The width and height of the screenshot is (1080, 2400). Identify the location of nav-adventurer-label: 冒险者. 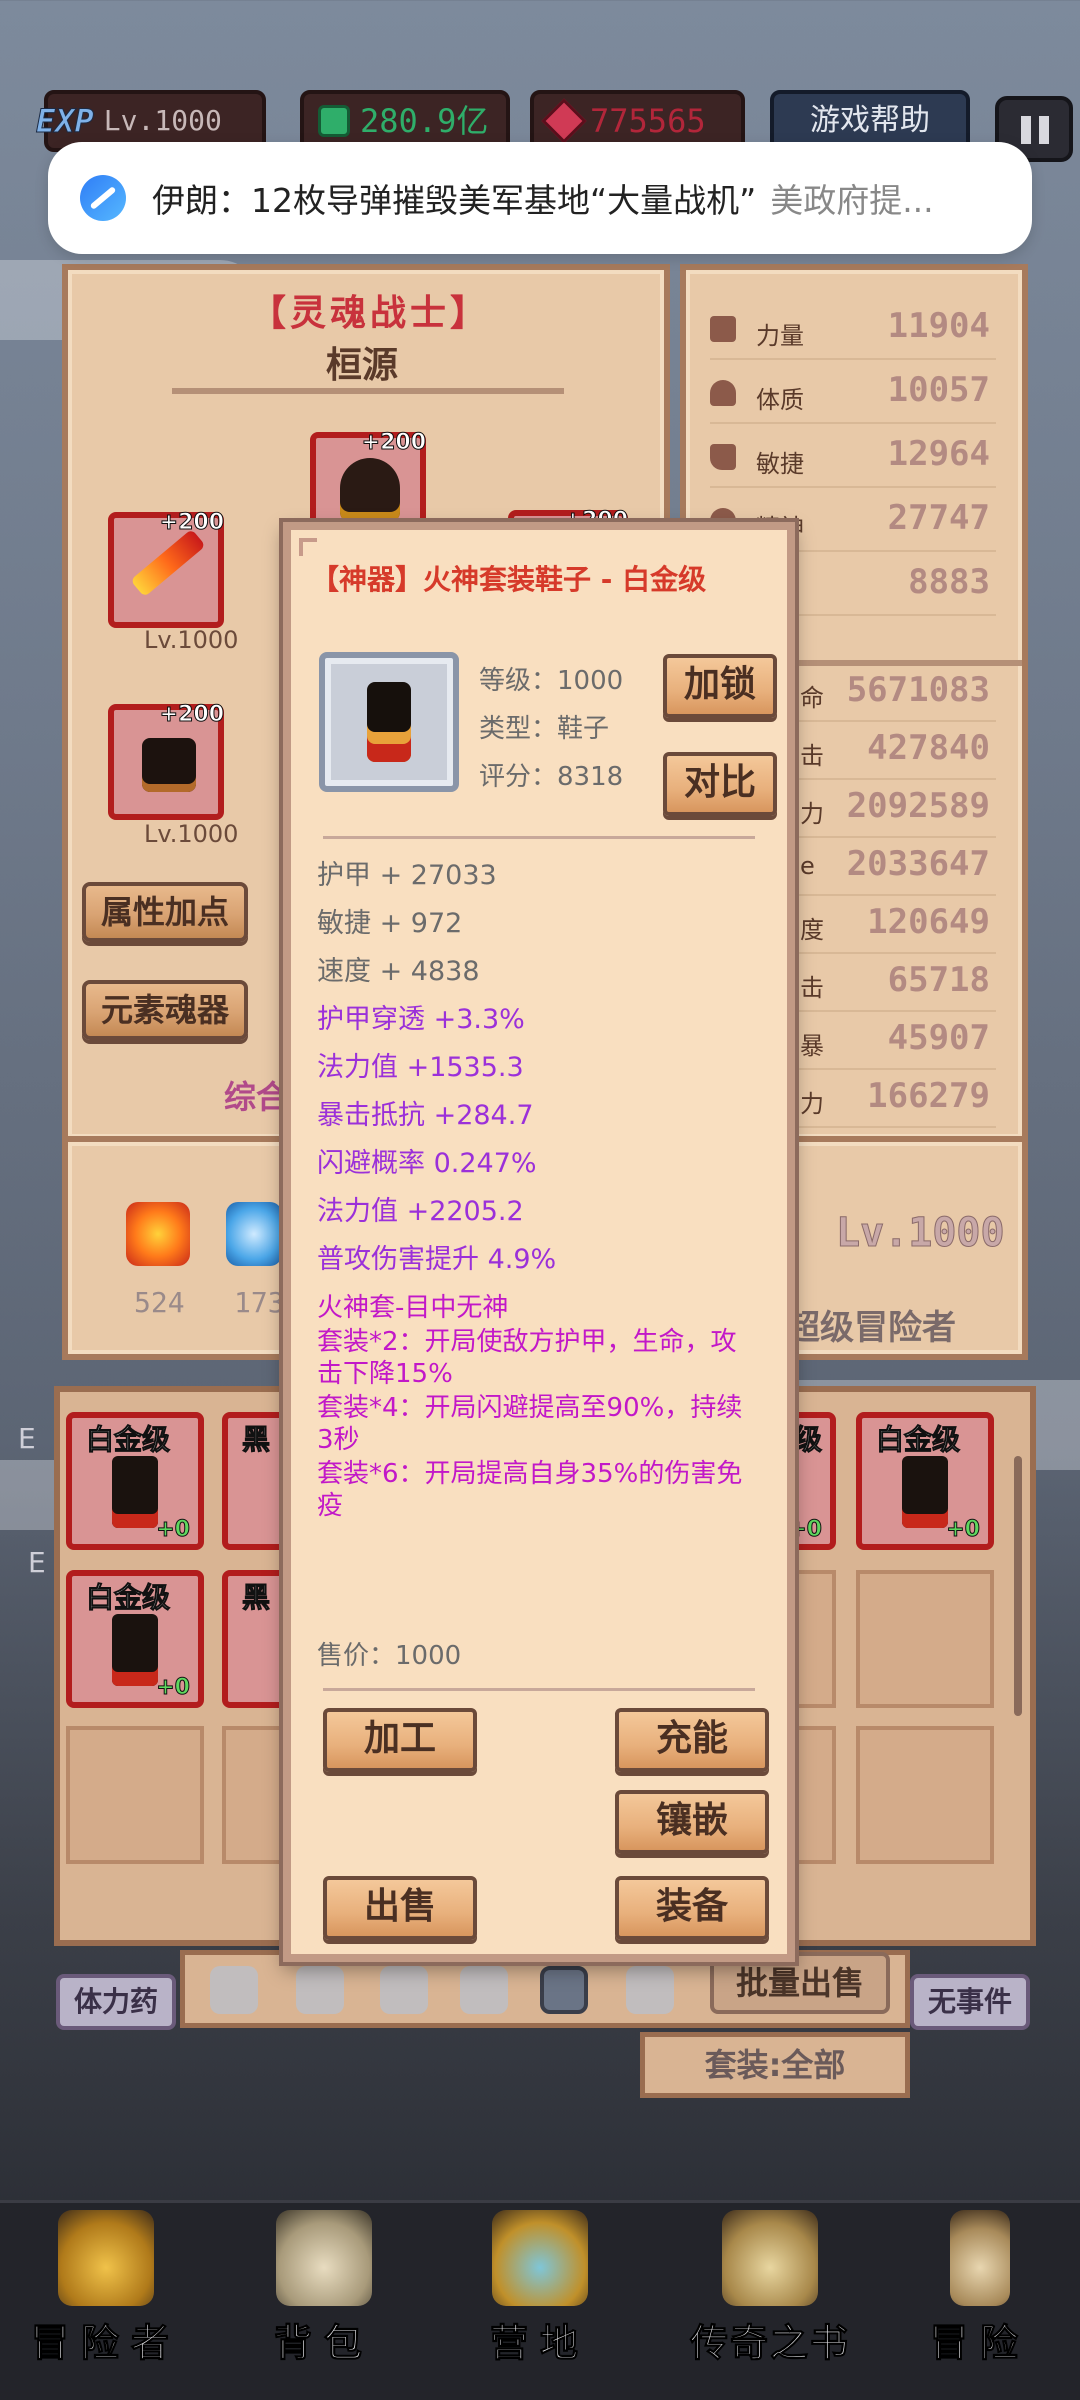
(105, 2343).